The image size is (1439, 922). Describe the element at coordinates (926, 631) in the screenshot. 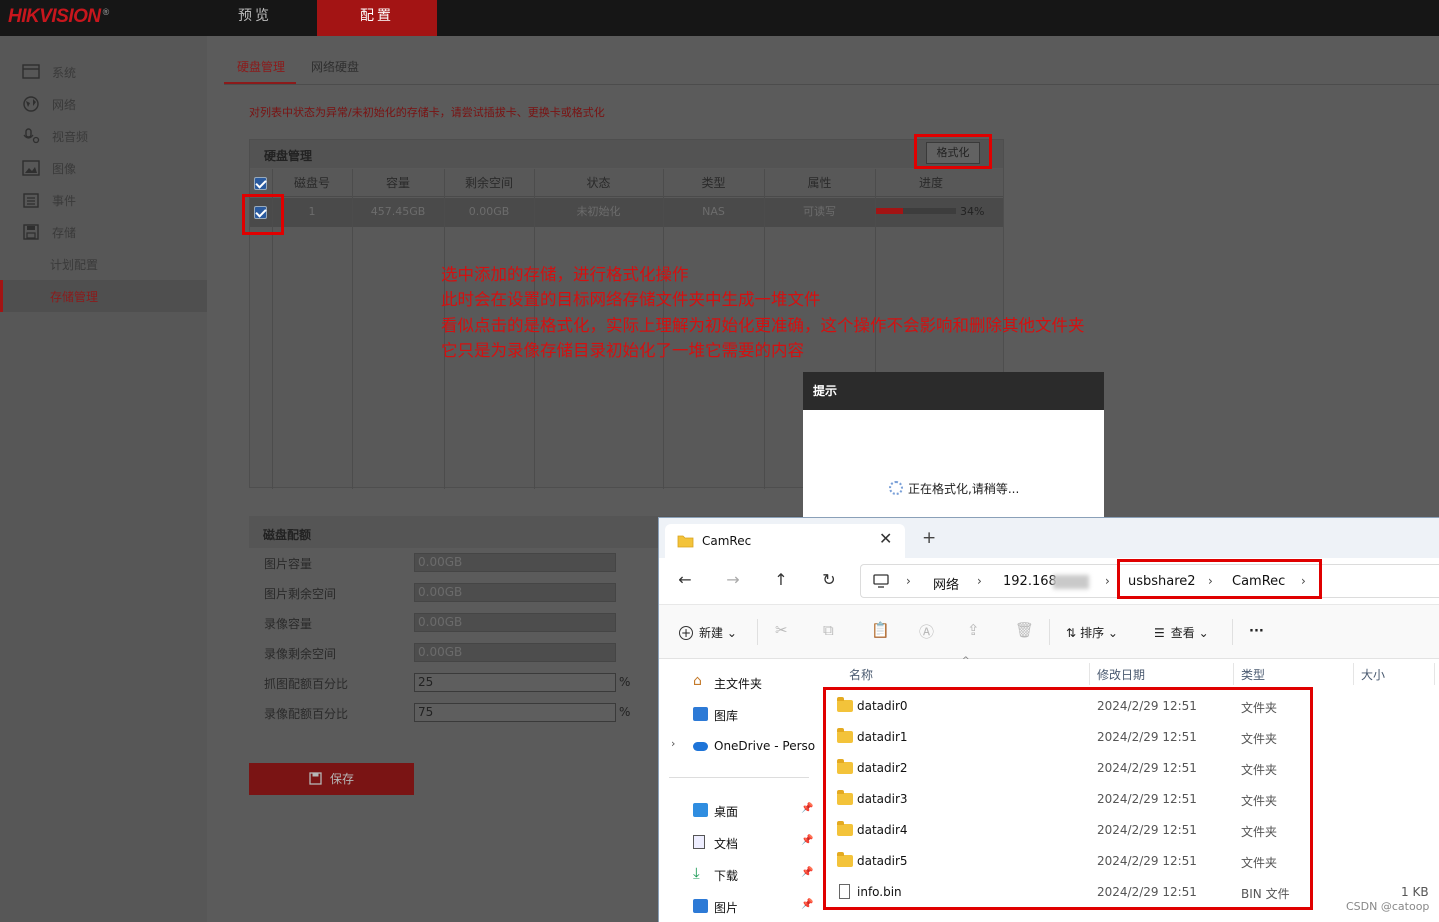

I see `rename-icon: Ⓐ` at that location.